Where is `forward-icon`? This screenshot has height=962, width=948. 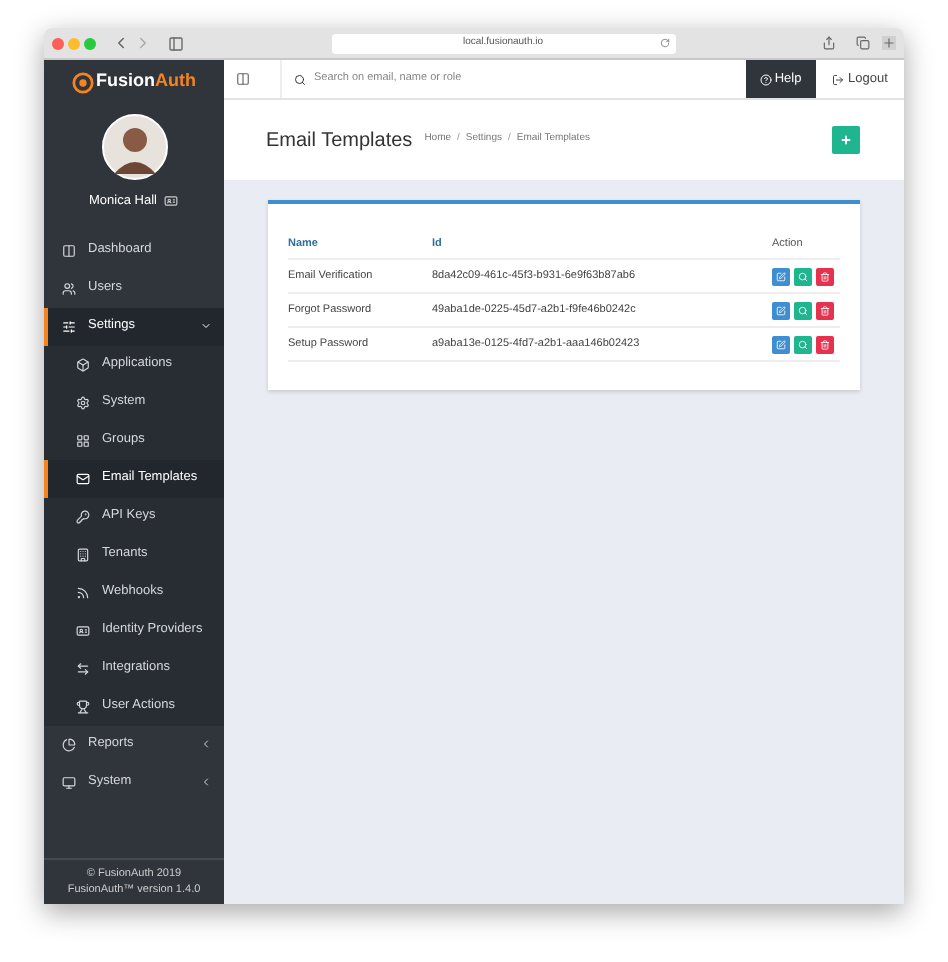
forward-icon is located at coordinates (143, 43).